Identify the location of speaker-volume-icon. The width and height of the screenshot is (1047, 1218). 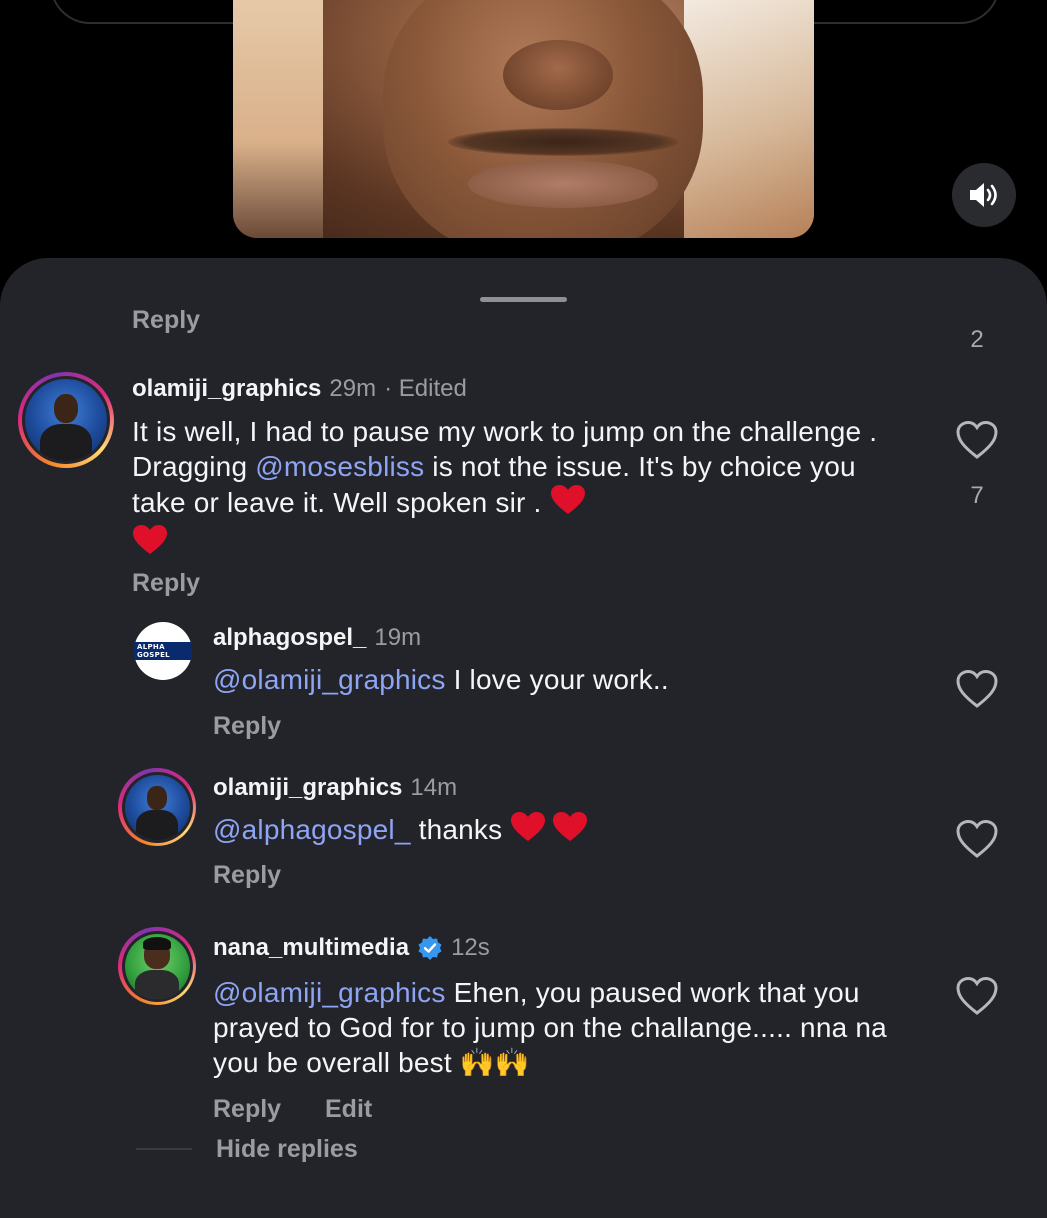
(983, 195).